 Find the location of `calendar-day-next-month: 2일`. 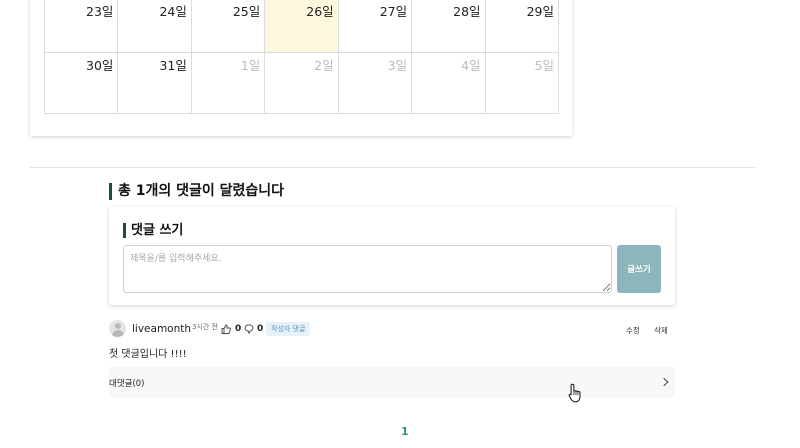

calendar-day-next-month: 2일 is located at coordinates (301, 82).